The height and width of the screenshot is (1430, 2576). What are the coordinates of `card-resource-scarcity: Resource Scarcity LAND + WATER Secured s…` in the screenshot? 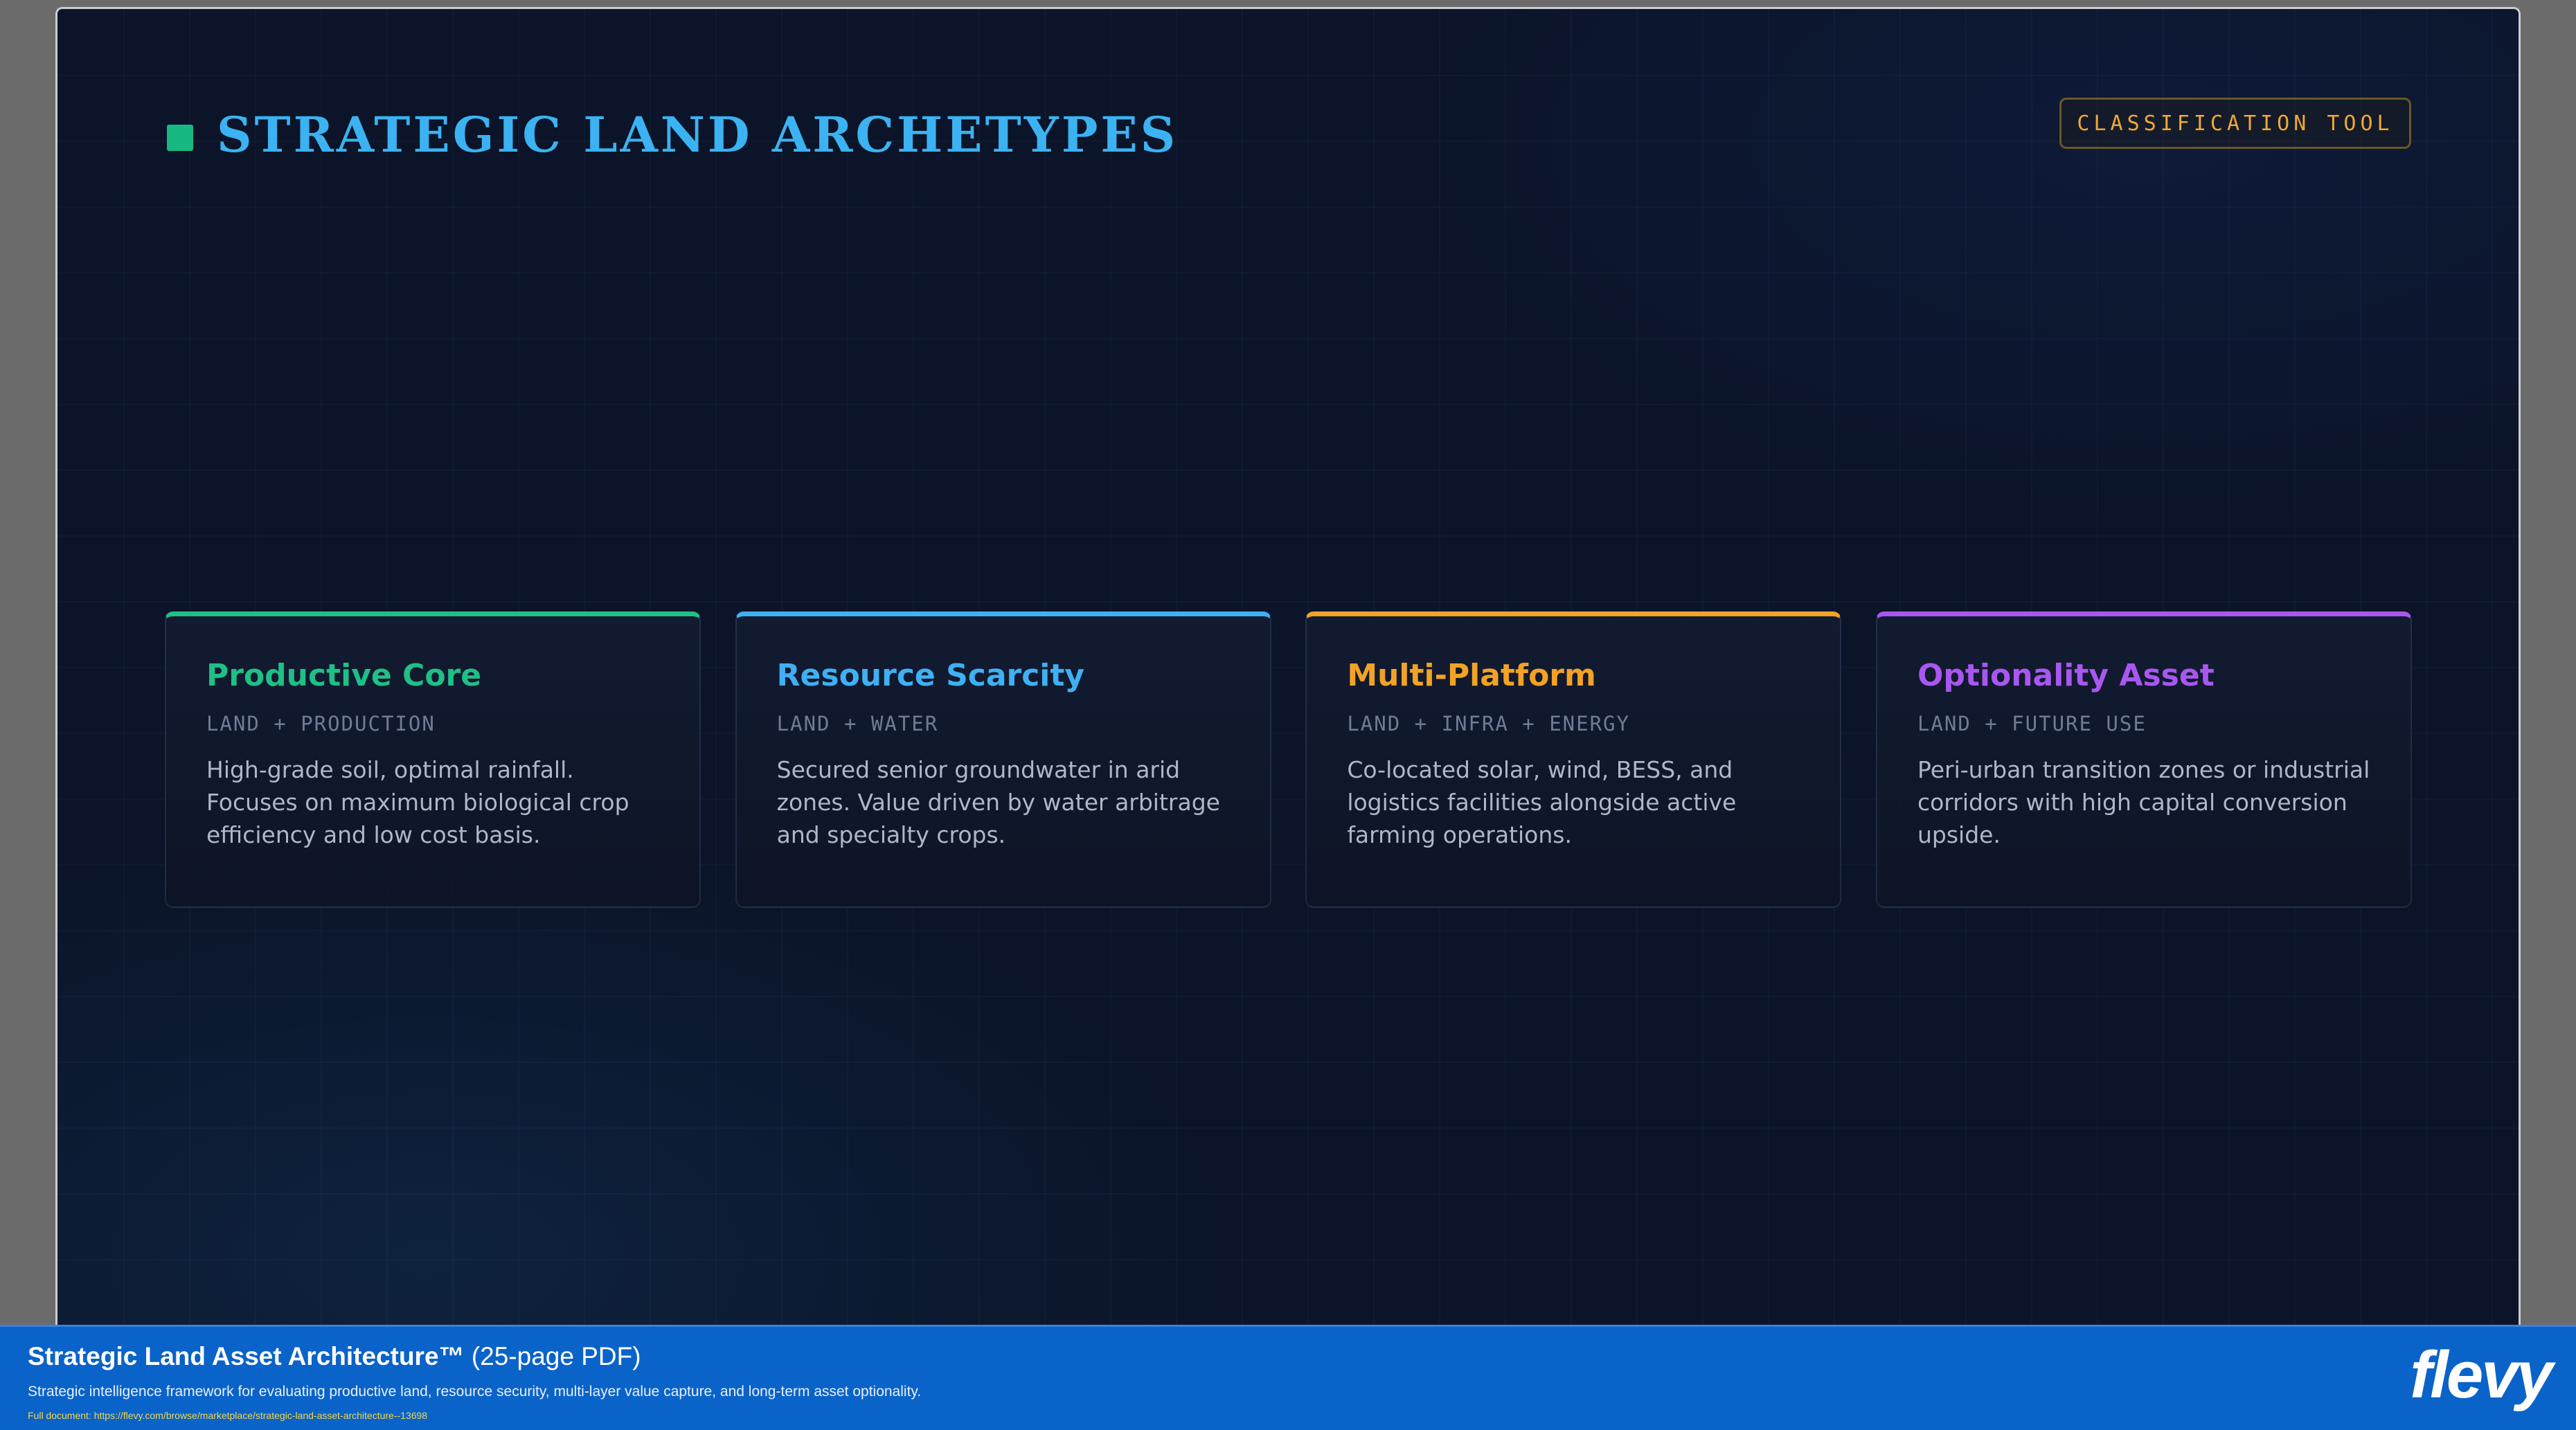 It's located at (1003, 759).